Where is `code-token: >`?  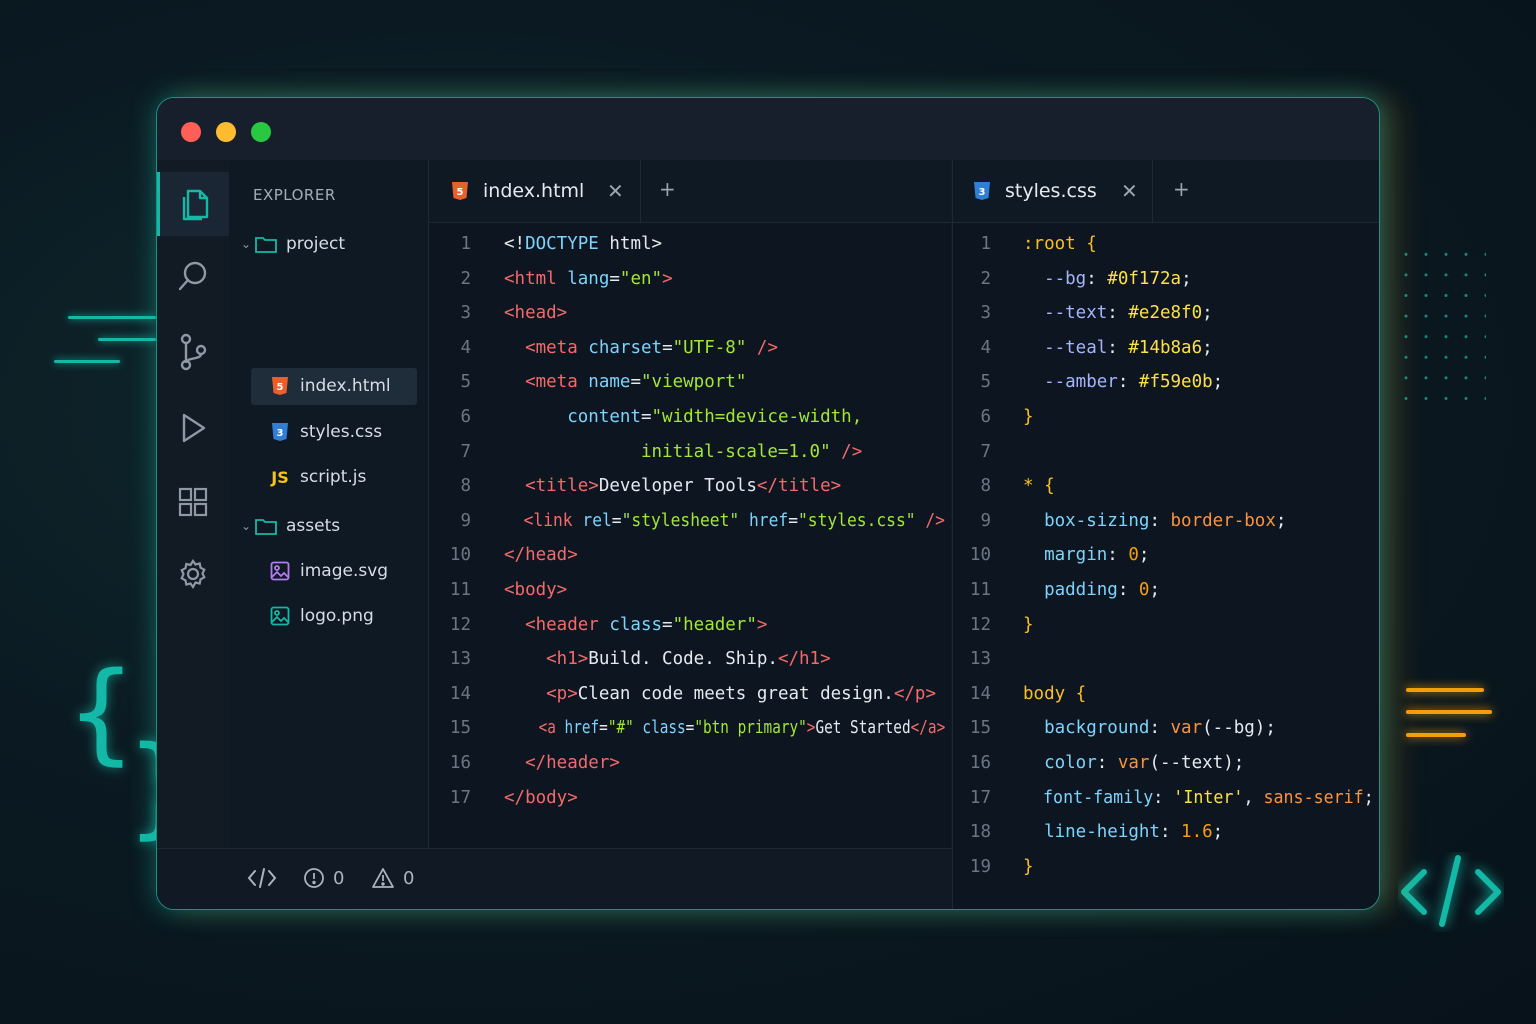 code-token: > is located at coordinates (811, 728).